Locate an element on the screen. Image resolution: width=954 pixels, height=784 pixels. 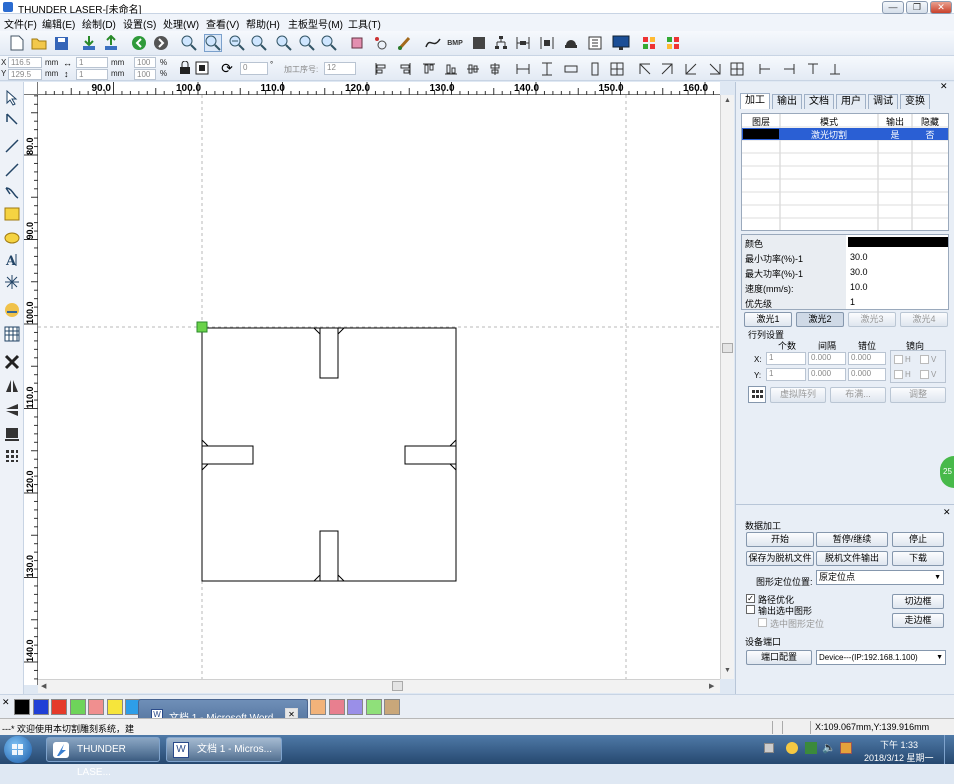
download-button: 下载 is located at coordinates (918, 558).